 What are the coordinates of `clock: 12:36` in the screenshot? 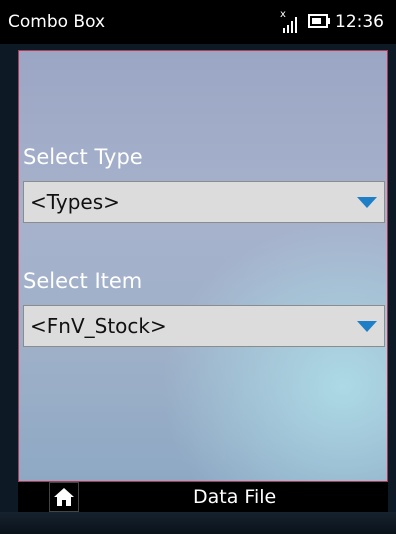 It's located at (359, 22).